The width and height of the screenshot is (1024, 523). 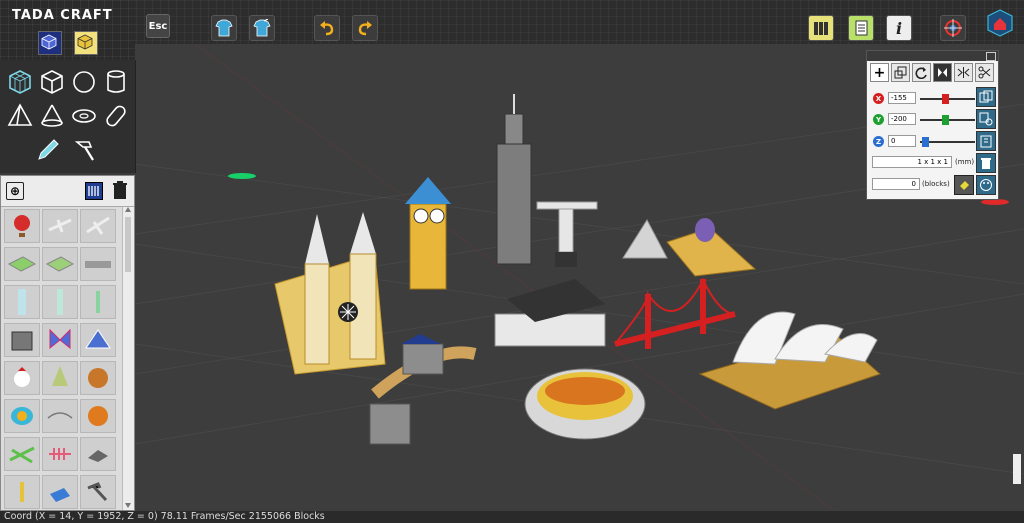 What do you see at coordinates (953, 28) in the screenshot?
I see `target-button` at bounding box center [953, 28].